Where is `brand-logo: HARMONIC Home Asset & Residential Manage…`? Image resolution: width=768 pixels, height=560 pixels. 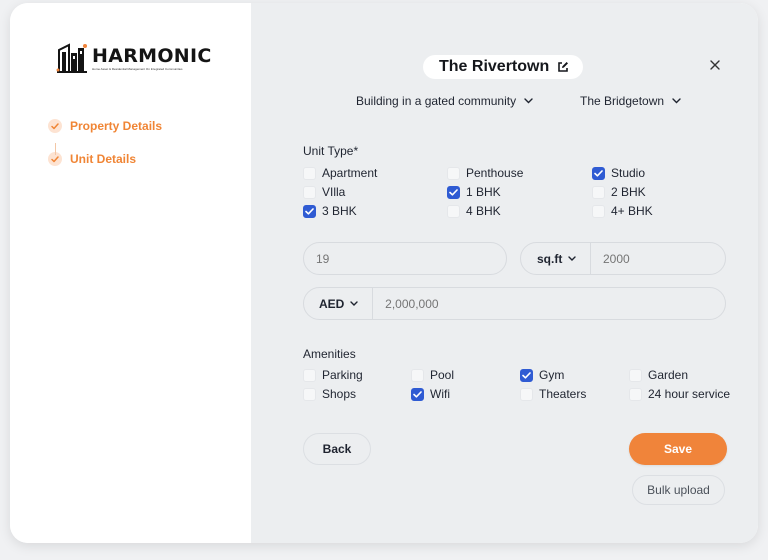 brand-logo: HARMONIC Home Asset & Residential Manage… is located at coordinates (134, 58).